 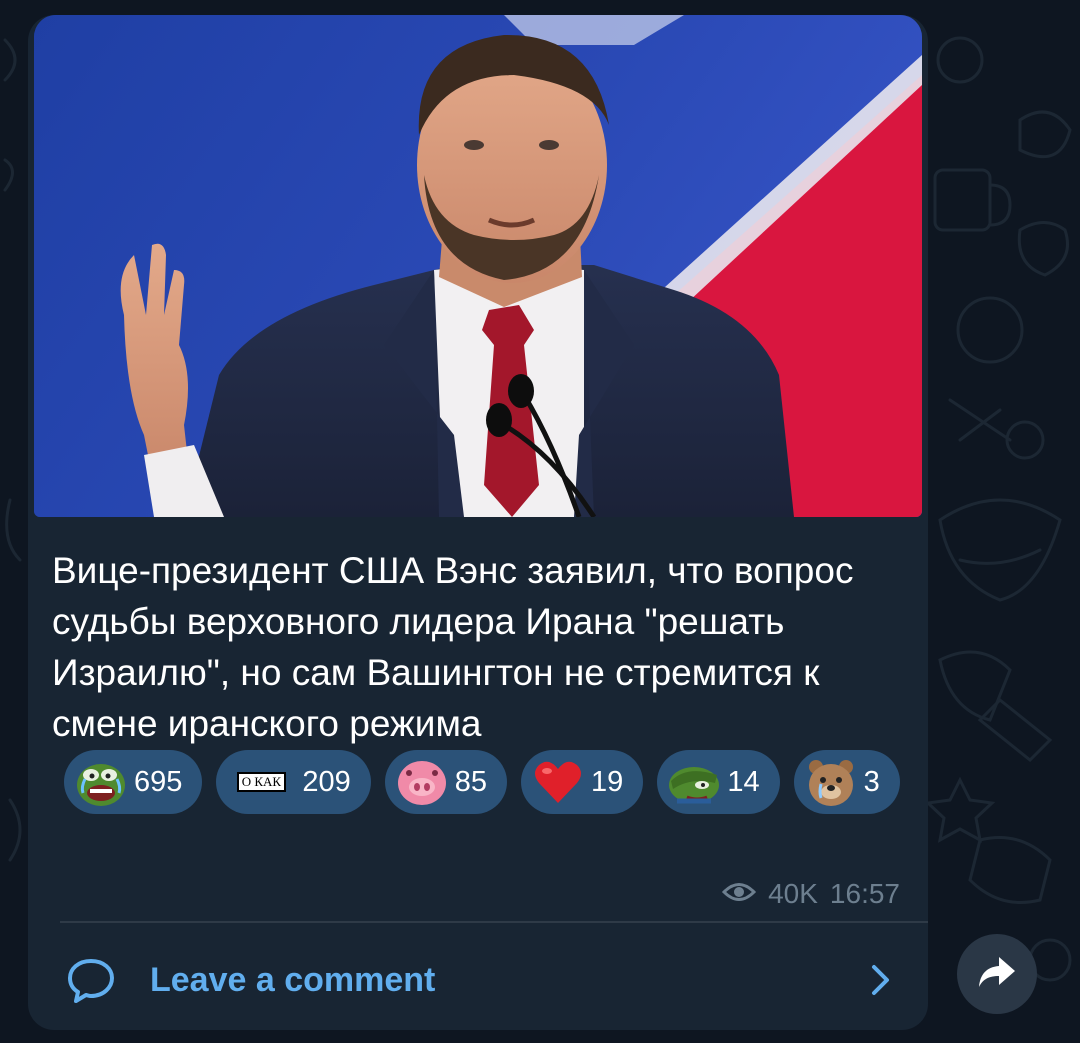 What do you see at coordinates (871, 781) in the screenshot?
I see `reaction-count: 3` at bounding box center [871, 781].